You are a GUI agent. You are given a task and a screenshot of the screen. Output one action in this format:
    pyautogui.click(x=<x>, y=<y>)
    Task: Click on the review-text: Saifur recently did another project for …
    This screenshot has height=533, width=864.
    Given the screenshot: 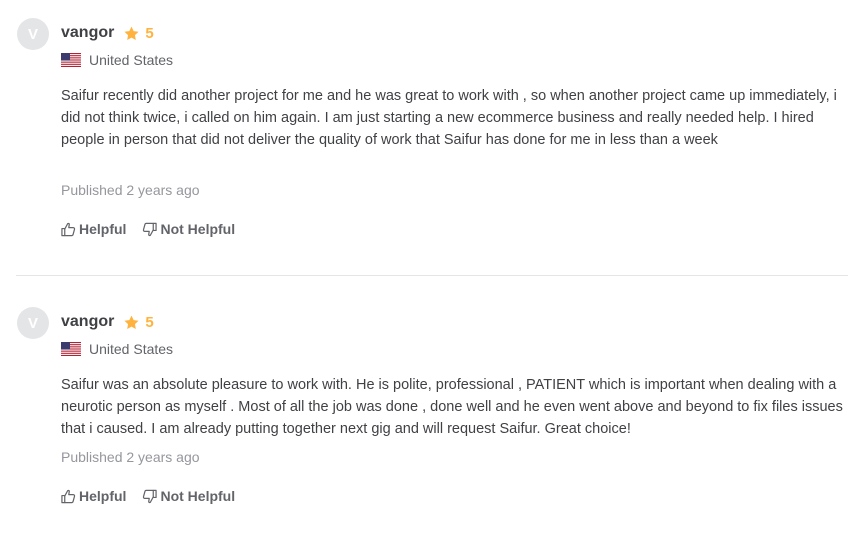 What is the action you would take?
    pyautogui.click(x=449, y=118)
    